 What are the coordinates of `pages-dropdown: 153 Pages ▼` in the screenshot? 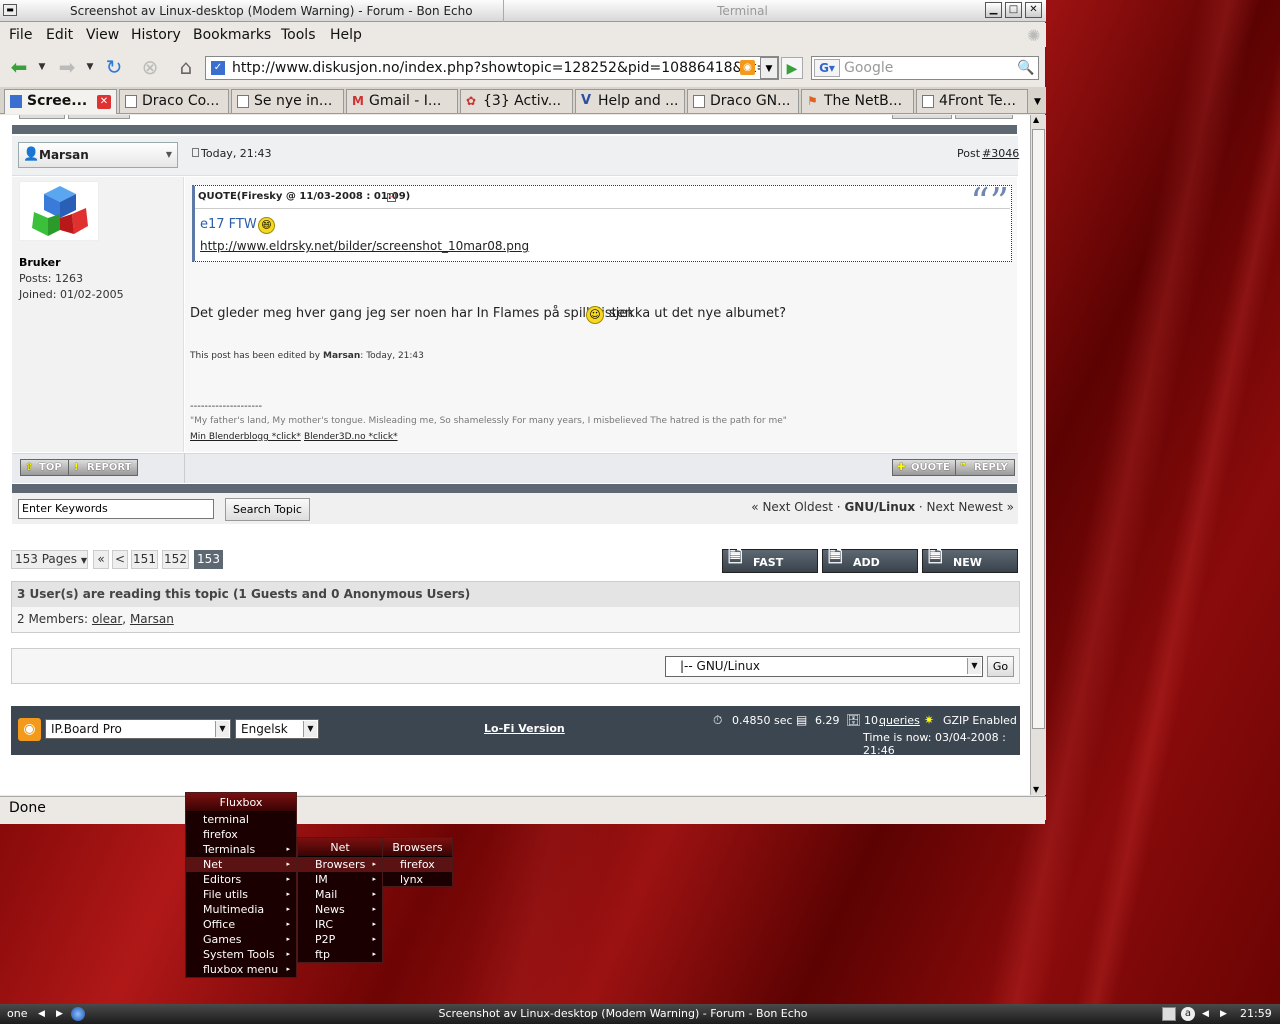 It's located at (49, 559).